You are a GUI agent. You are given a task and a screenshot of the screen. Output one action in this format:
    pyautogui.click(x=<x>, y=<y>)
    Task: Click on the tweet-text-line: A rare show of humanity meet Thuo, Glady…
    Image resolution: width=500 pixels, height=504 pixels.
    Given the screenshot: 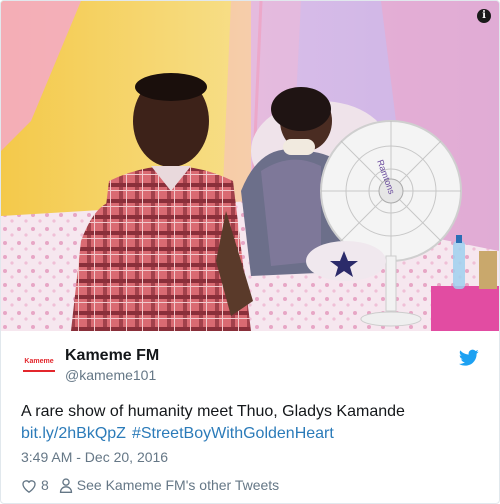 What is the action you would take?
    pyautogui.click(x=213, y=411)
    